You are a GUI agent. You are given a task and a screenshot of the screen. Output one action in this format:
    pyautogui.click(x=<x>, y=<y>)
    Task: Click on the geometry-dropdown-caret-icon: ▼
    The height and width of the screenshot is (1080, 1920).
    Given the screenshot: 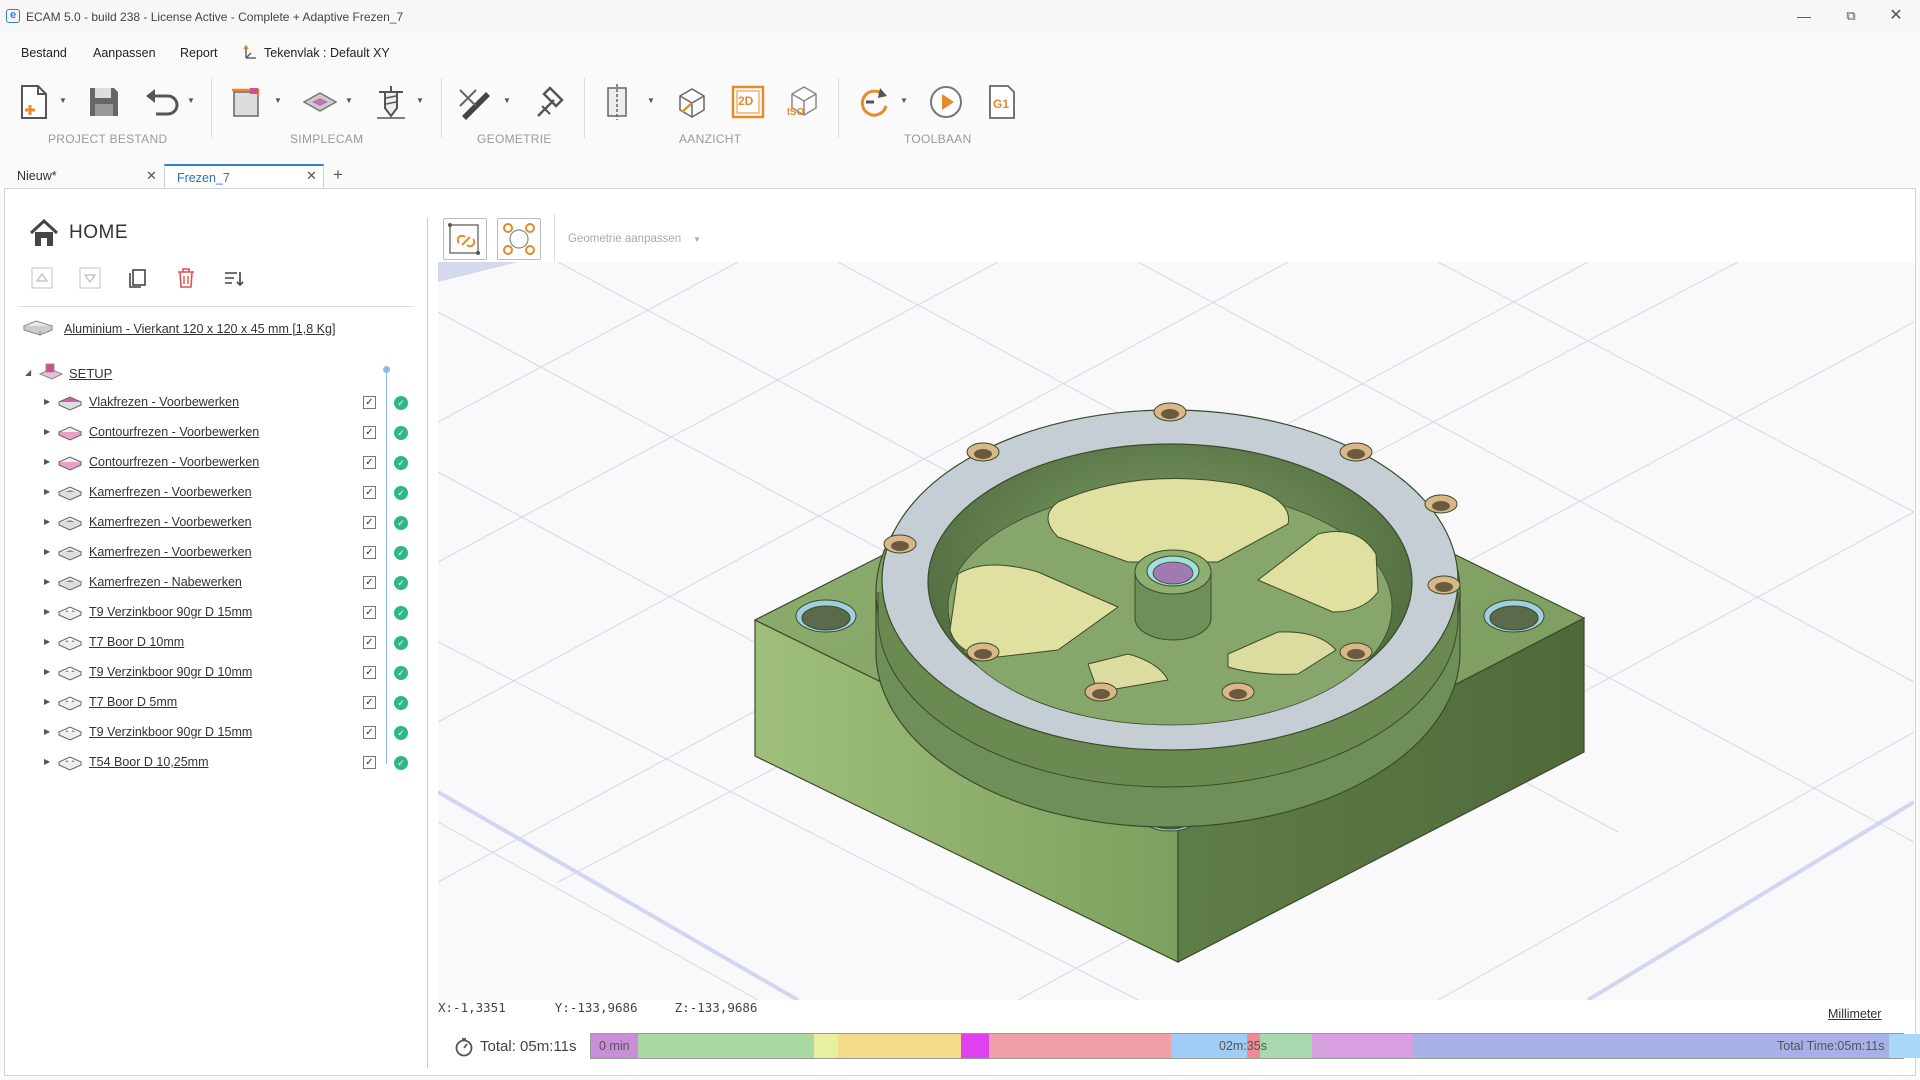 What is the action you would take?
    pyautogui.click(x=697, y=239)
    